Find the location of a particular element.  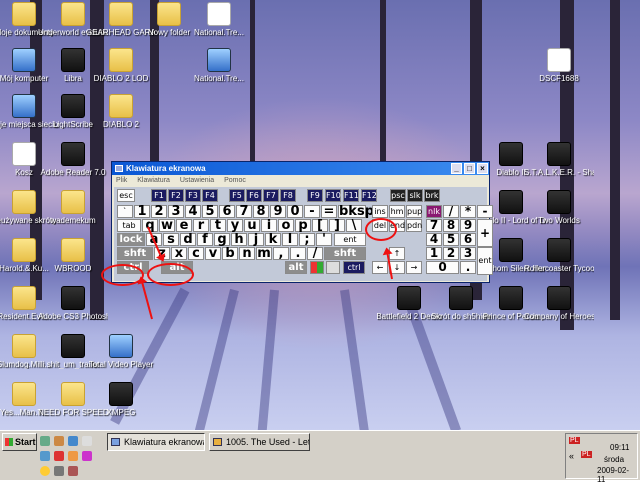

key: g is located at coordinates (222, 239).